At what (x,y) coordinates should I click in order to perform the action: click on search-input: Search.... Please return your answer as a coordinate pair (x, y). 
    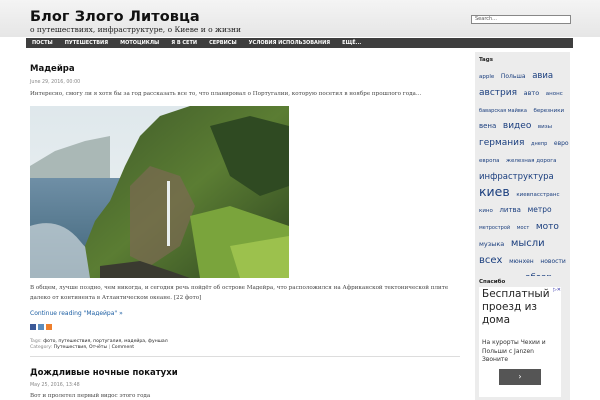
    Looking at the image, I should click on (521, 19).